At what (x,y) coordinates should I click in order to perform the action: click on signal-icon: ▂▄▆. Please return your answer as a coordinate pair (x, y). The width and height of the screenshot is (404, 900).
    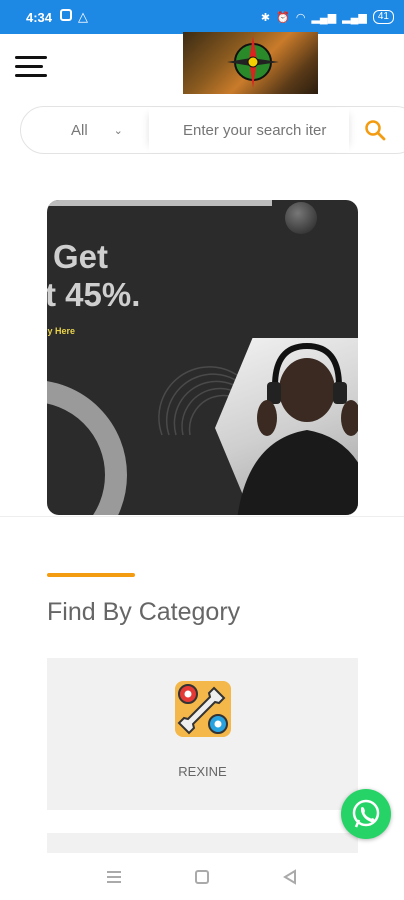
    Looking at the image, I should click on (324, 17).